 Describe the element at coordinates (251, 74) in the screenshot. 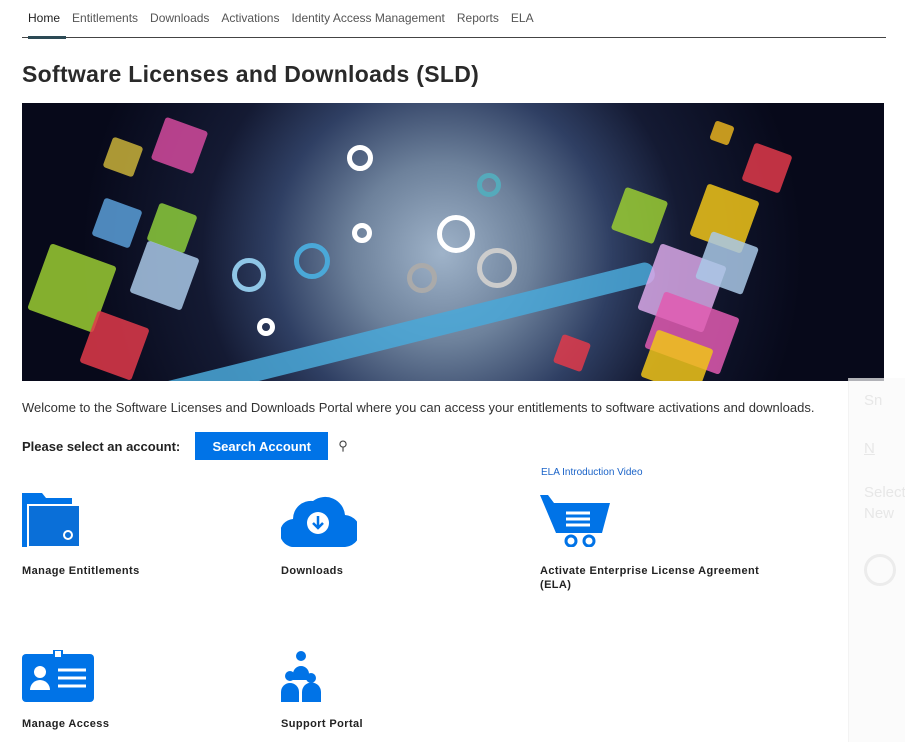

I see `page-title: Software Licenses and Downloads (SLD)` at that location.